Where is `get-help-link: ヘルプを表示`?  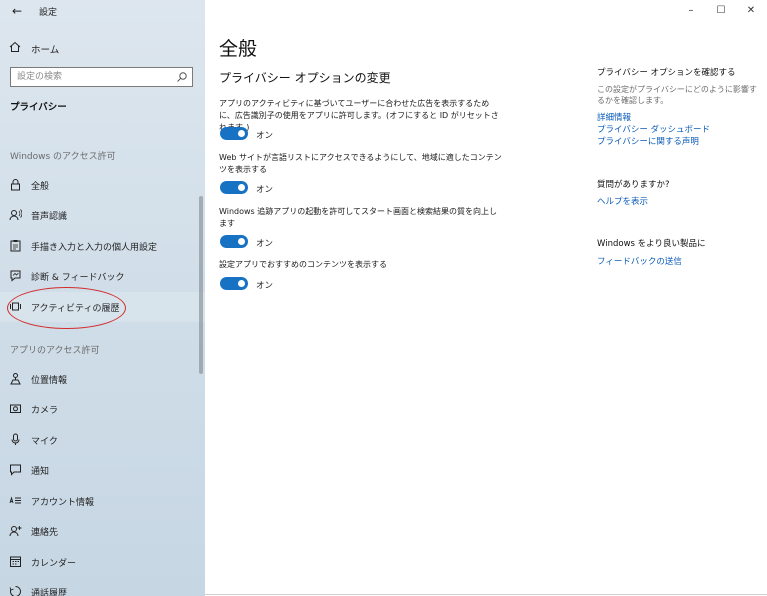 get-help-link: ヘルプを表示 is located at coordinates (622, 201).